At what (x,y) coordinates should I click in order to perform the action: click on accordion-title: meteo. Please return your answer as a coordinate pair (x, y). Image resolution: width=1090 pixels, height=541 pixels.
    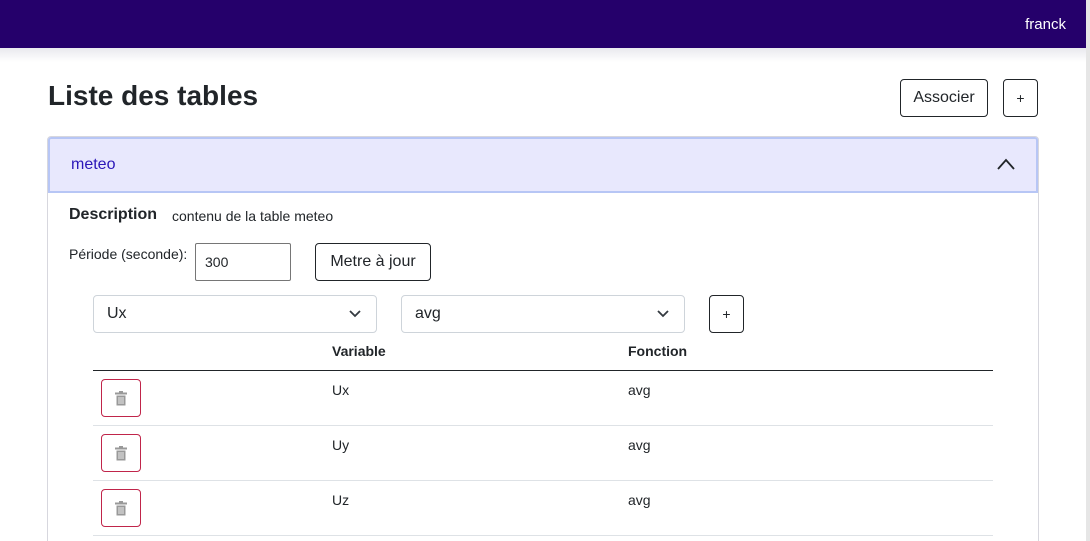
    Looking at the image, I should click on (93, 164).